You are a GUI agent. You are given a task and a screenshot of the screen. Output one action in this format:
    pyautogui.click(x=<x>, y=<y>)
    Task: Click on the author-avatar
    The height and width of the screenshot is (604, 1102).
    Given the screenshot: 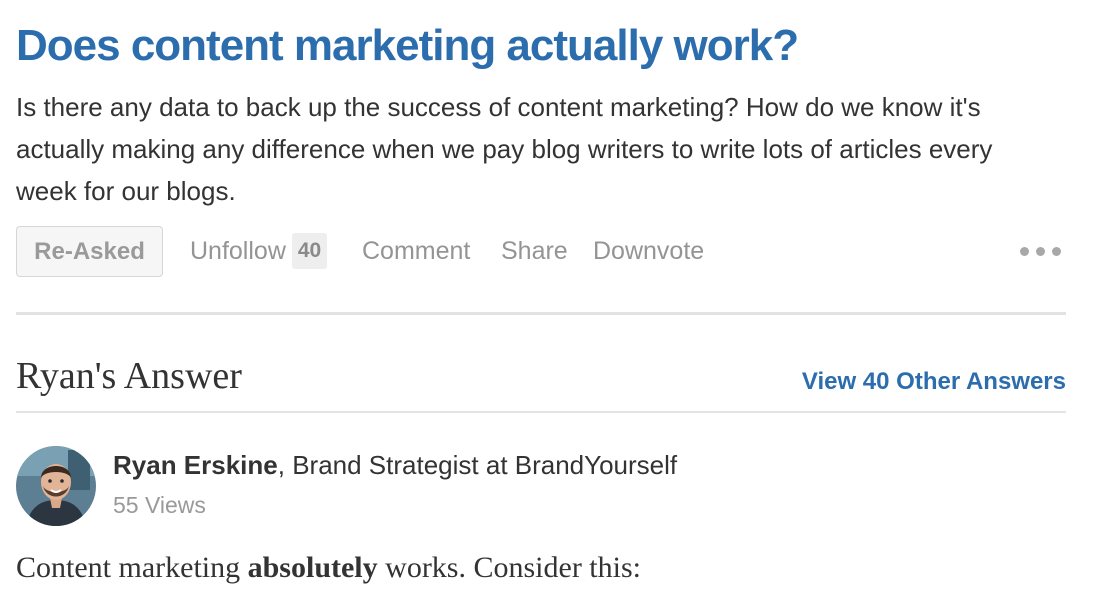 What is the action you would take?
    pyautogui.click(x=56, y=486)
    